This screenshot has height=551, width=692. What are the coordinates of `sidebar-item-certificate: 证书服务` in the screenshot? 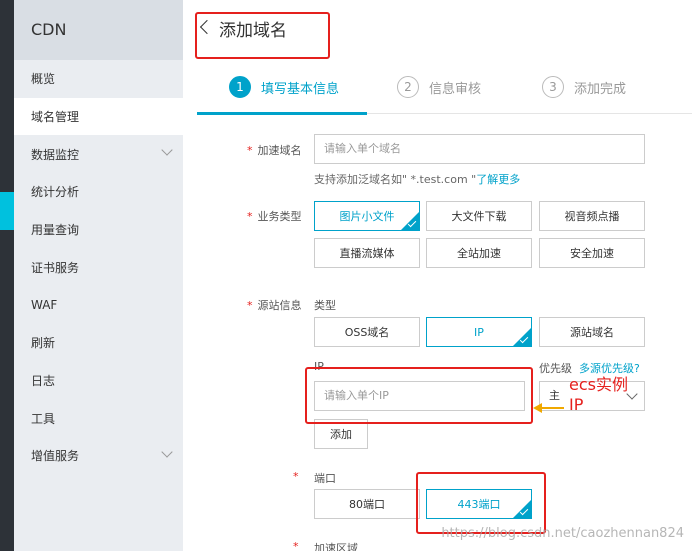 It's located at (98, 267).